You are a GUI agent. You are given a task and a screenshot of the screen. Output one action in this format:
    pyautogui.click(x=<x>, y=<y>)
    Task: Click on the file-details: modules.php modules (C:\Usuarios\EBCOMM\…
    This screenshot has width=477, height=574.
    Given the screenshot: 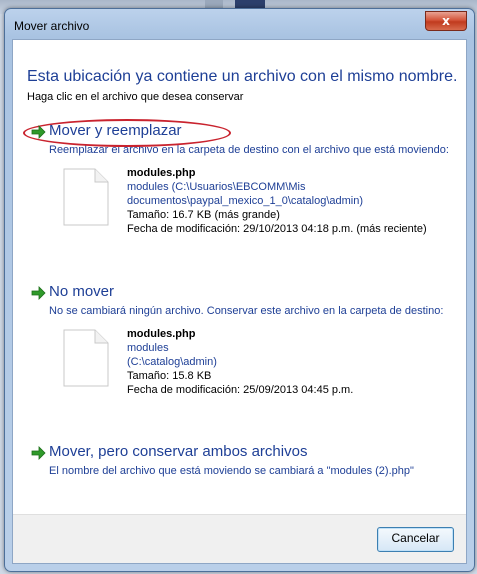 What is the action you would take?
    pyautogui.click(x=250, y=209)
    